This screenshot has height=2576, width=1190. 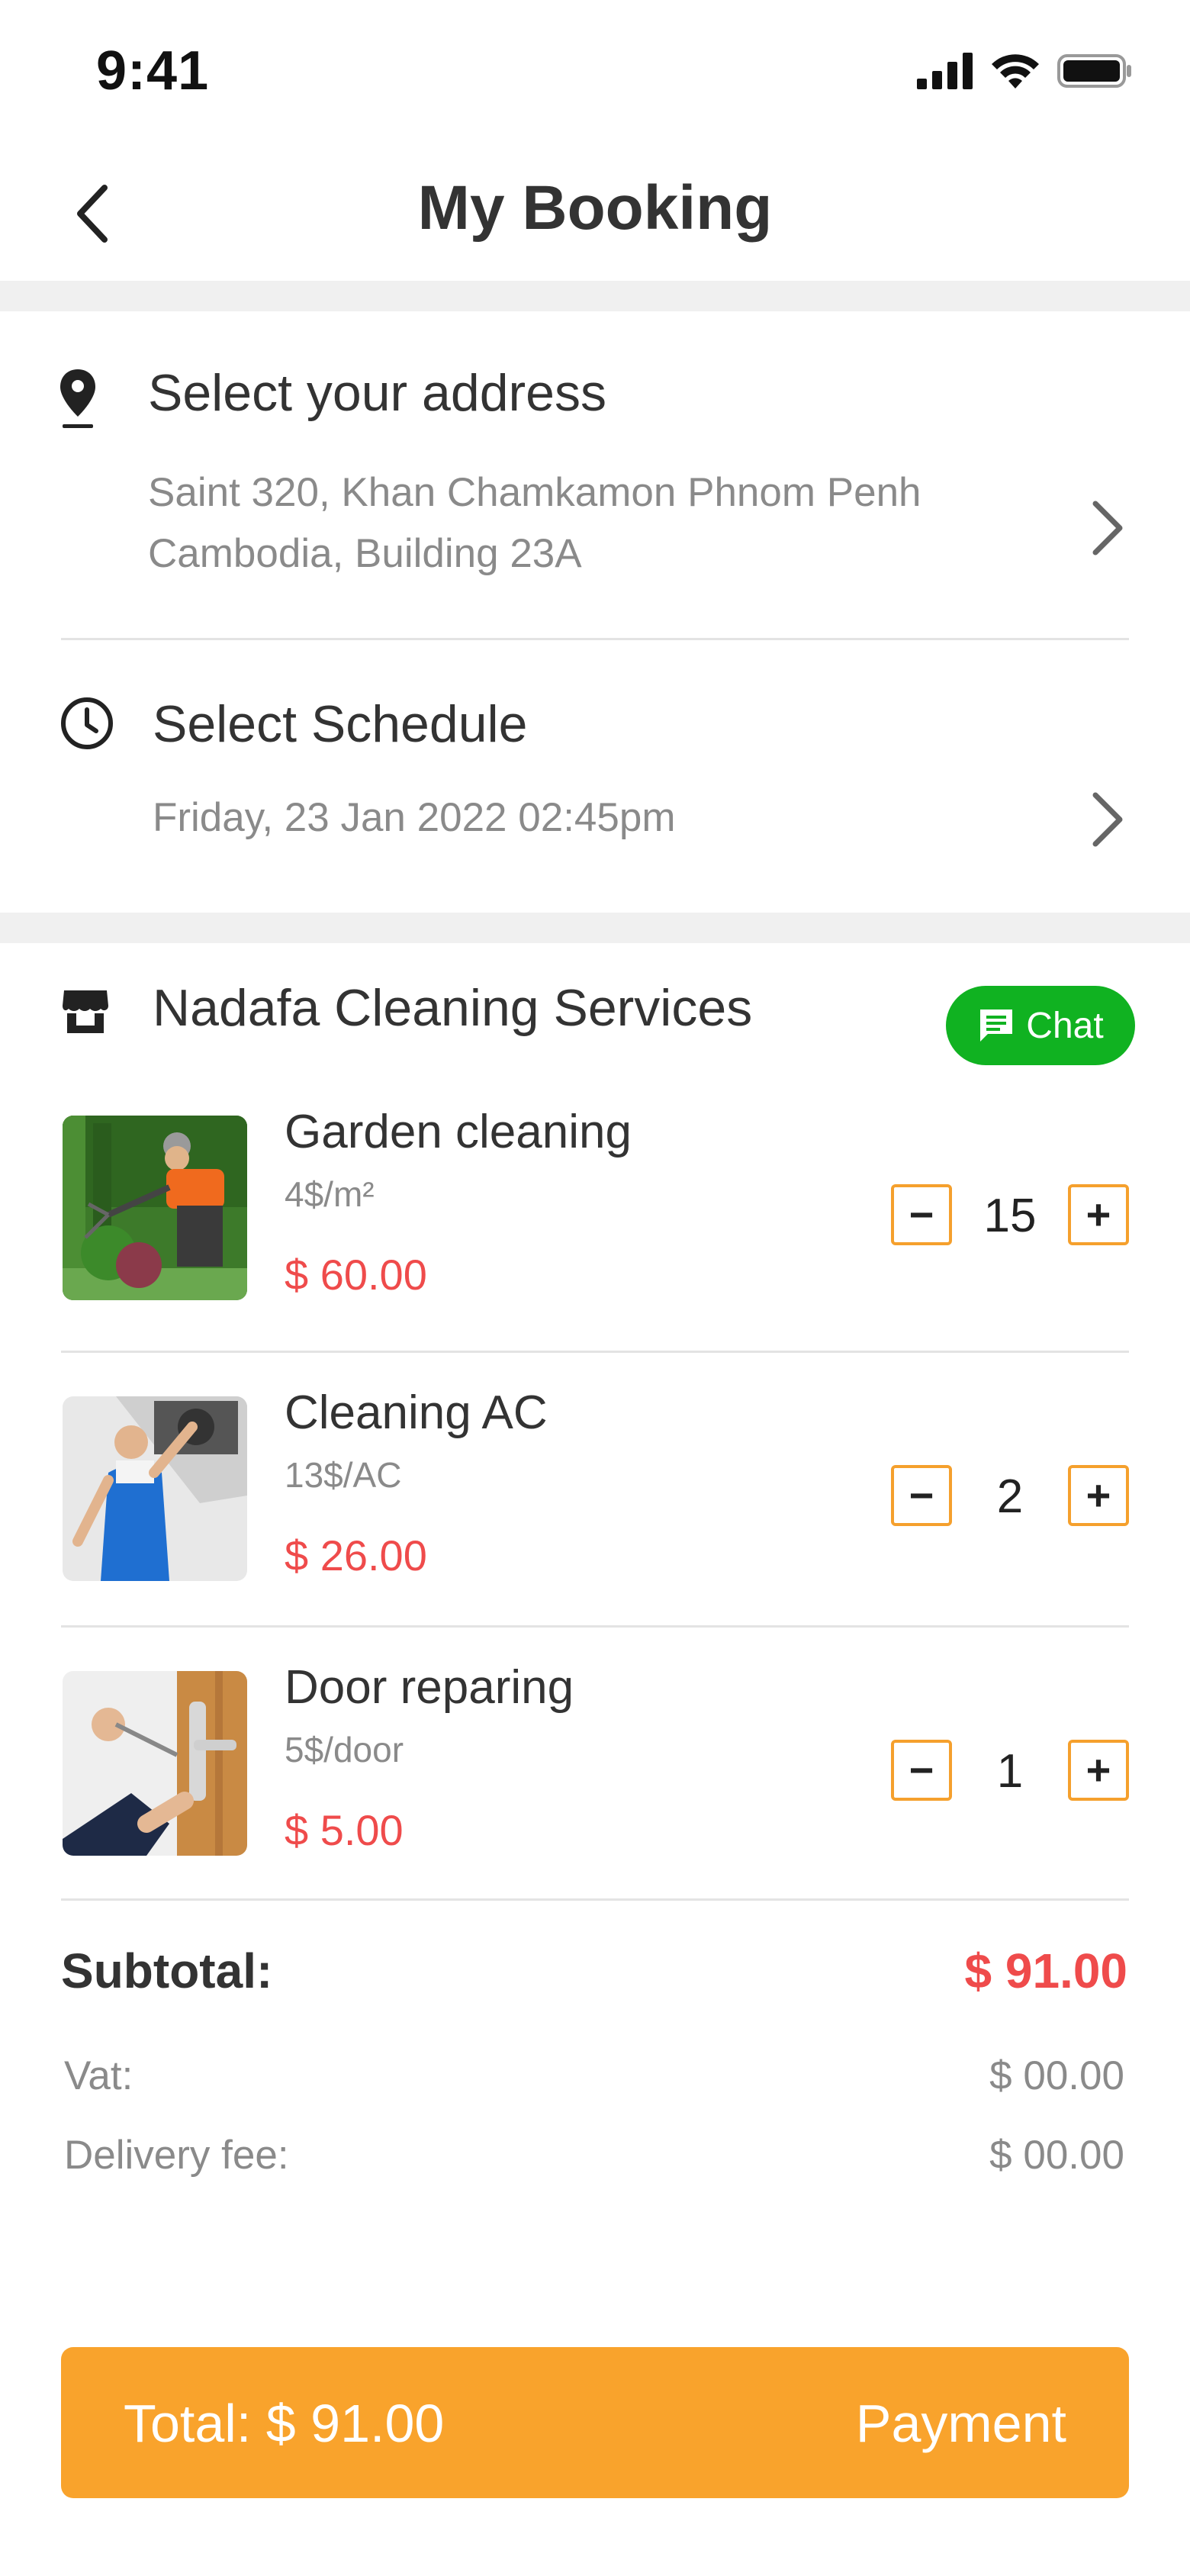 I want to click on schedule-title: Select Schedule, so click(x=340, y=724).